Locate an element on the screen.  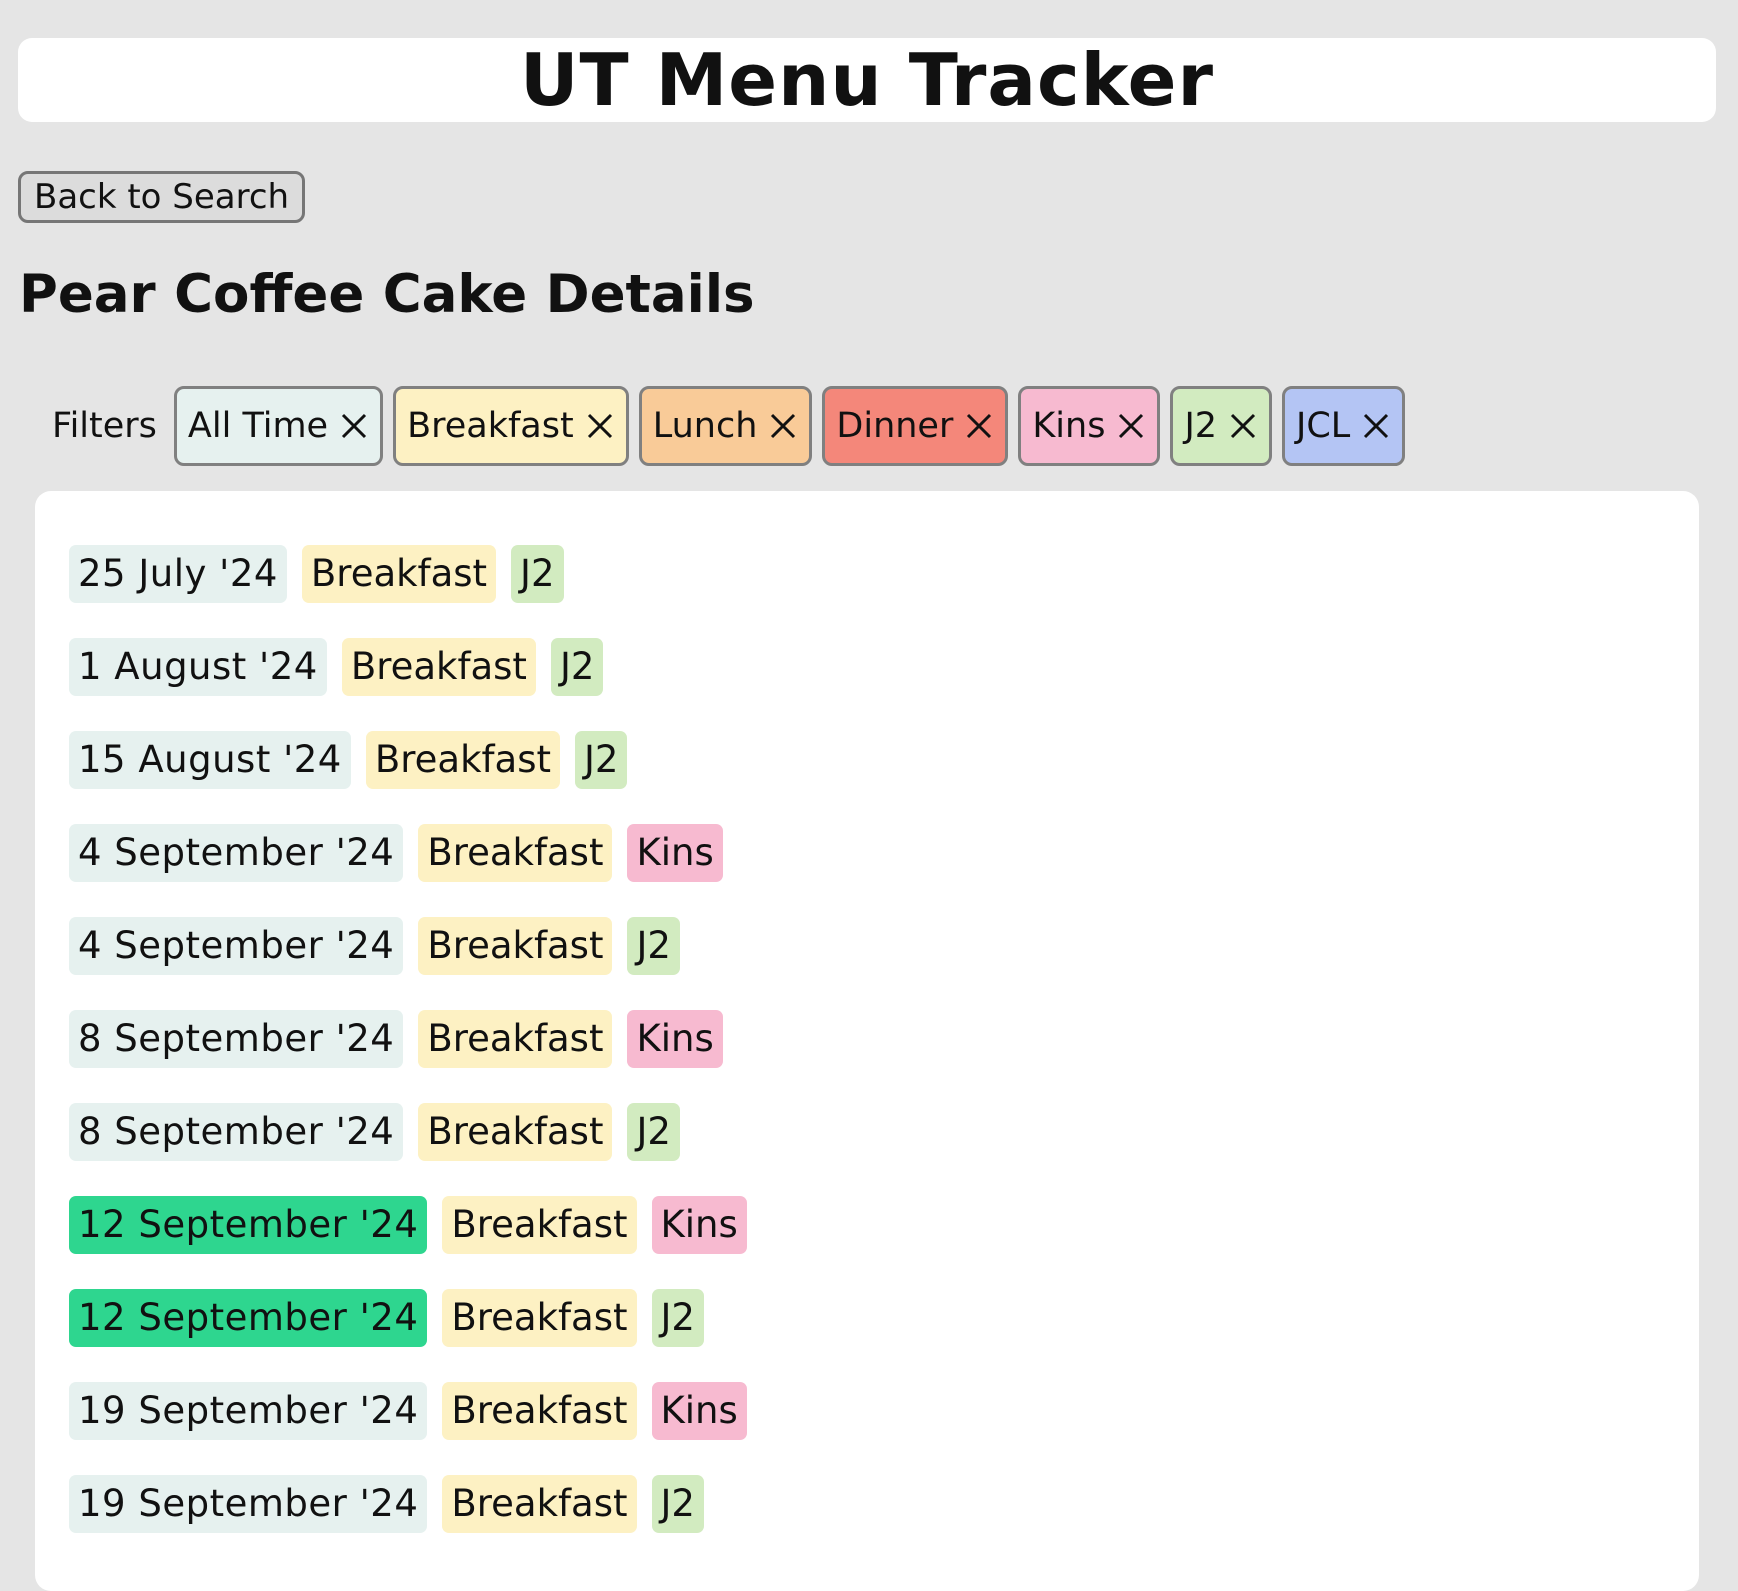
filter-chip-label: Dinner is located at coordinates (895, 426).